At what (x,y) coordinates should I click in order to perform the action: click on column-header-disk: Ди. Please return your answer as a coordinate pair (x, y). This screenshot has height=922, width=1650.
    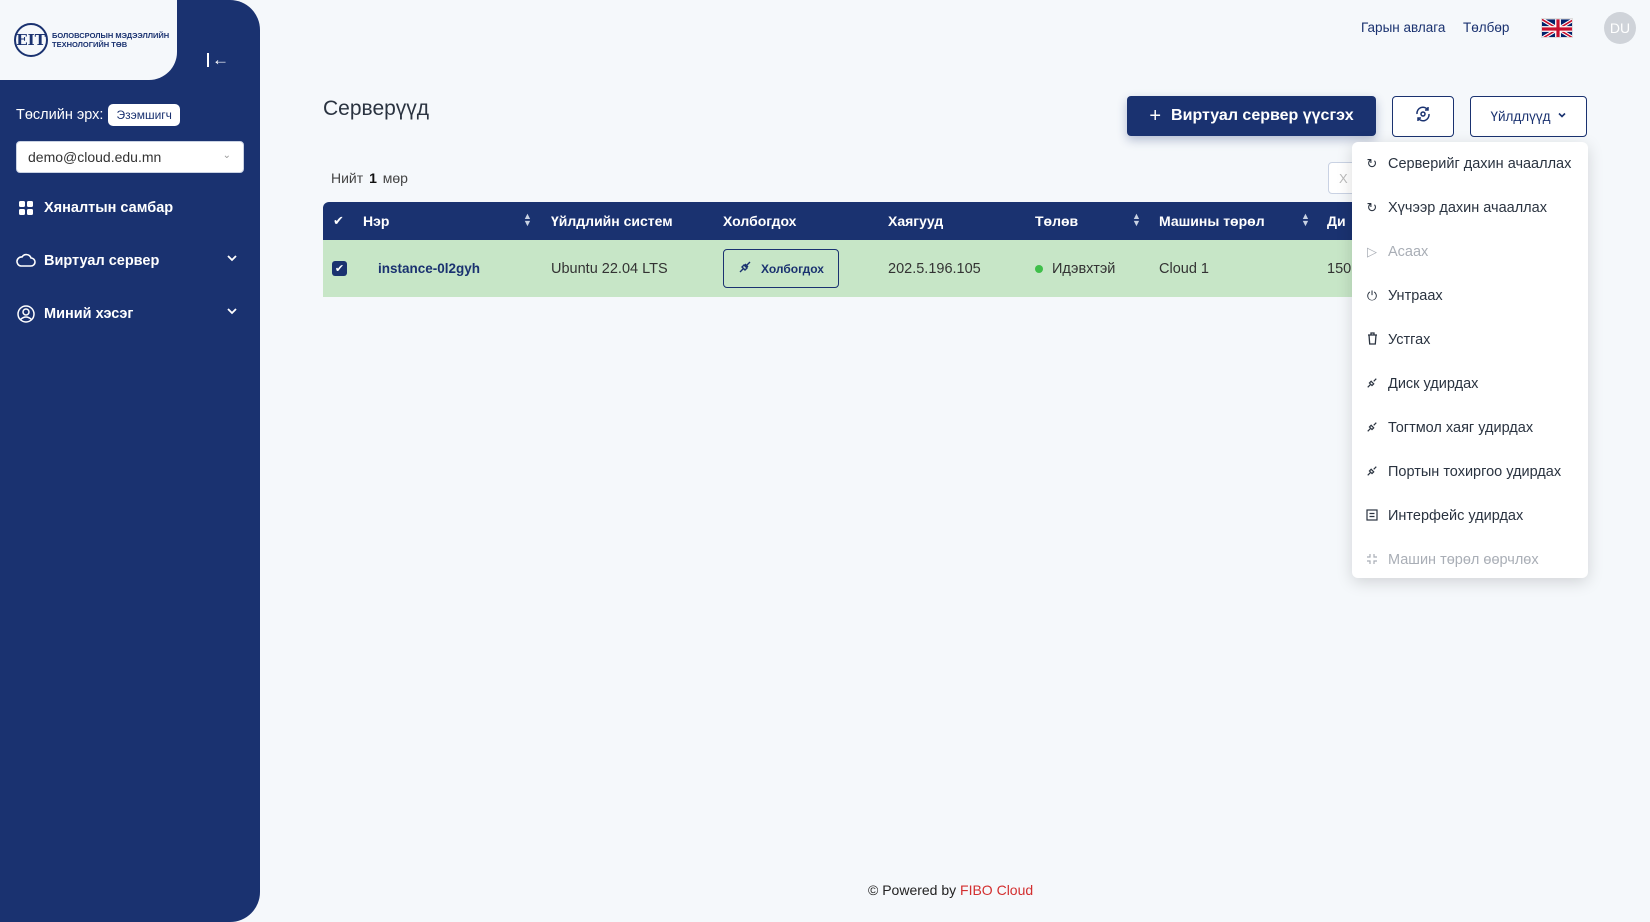
    Looking at the image, I should click on (1336, 221).